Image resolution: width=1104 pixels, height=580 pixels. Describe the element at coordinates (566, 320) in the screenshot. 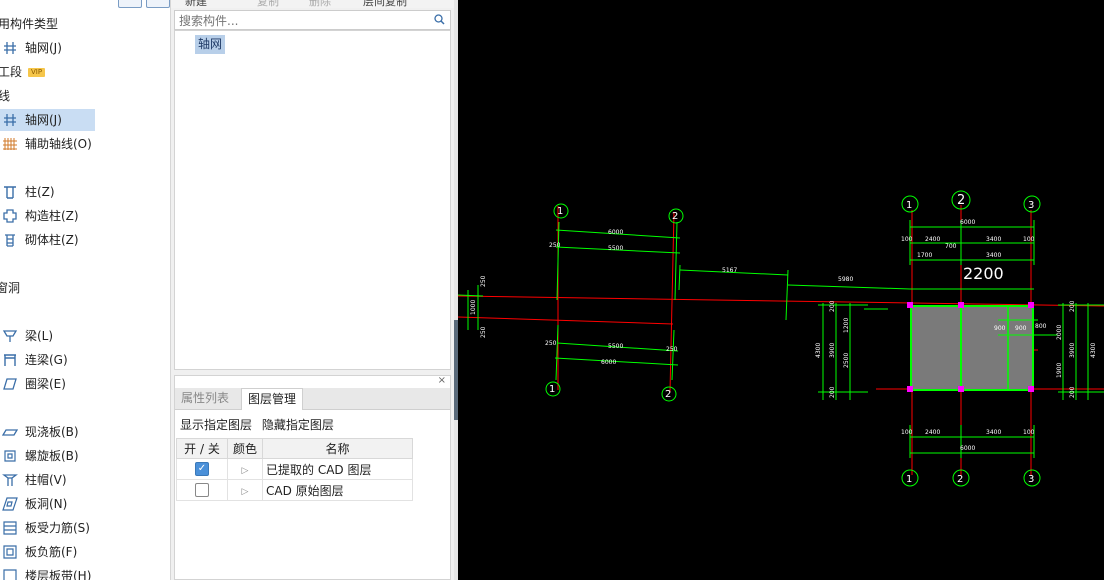

I see `red-axis-line` at that location.